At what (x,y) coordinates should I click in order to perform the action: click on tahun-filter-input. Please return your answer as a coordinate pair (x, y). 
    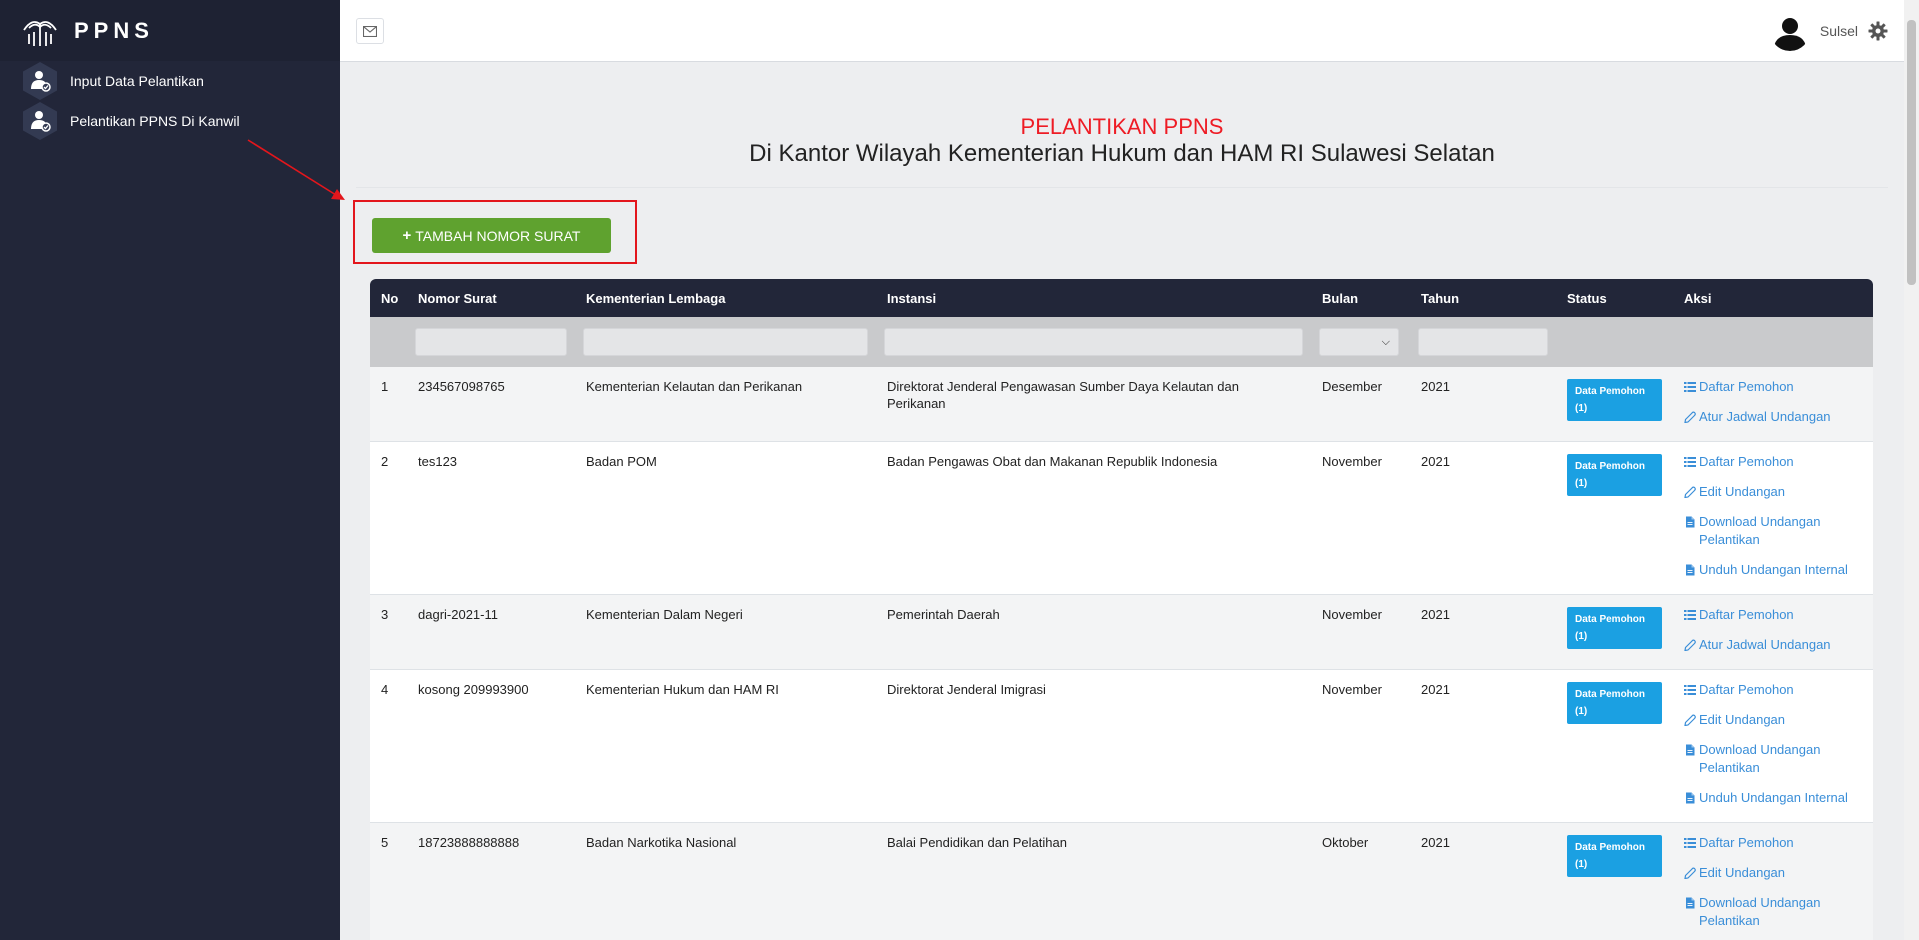
    Looking at the image, I should click on (1483, 342).